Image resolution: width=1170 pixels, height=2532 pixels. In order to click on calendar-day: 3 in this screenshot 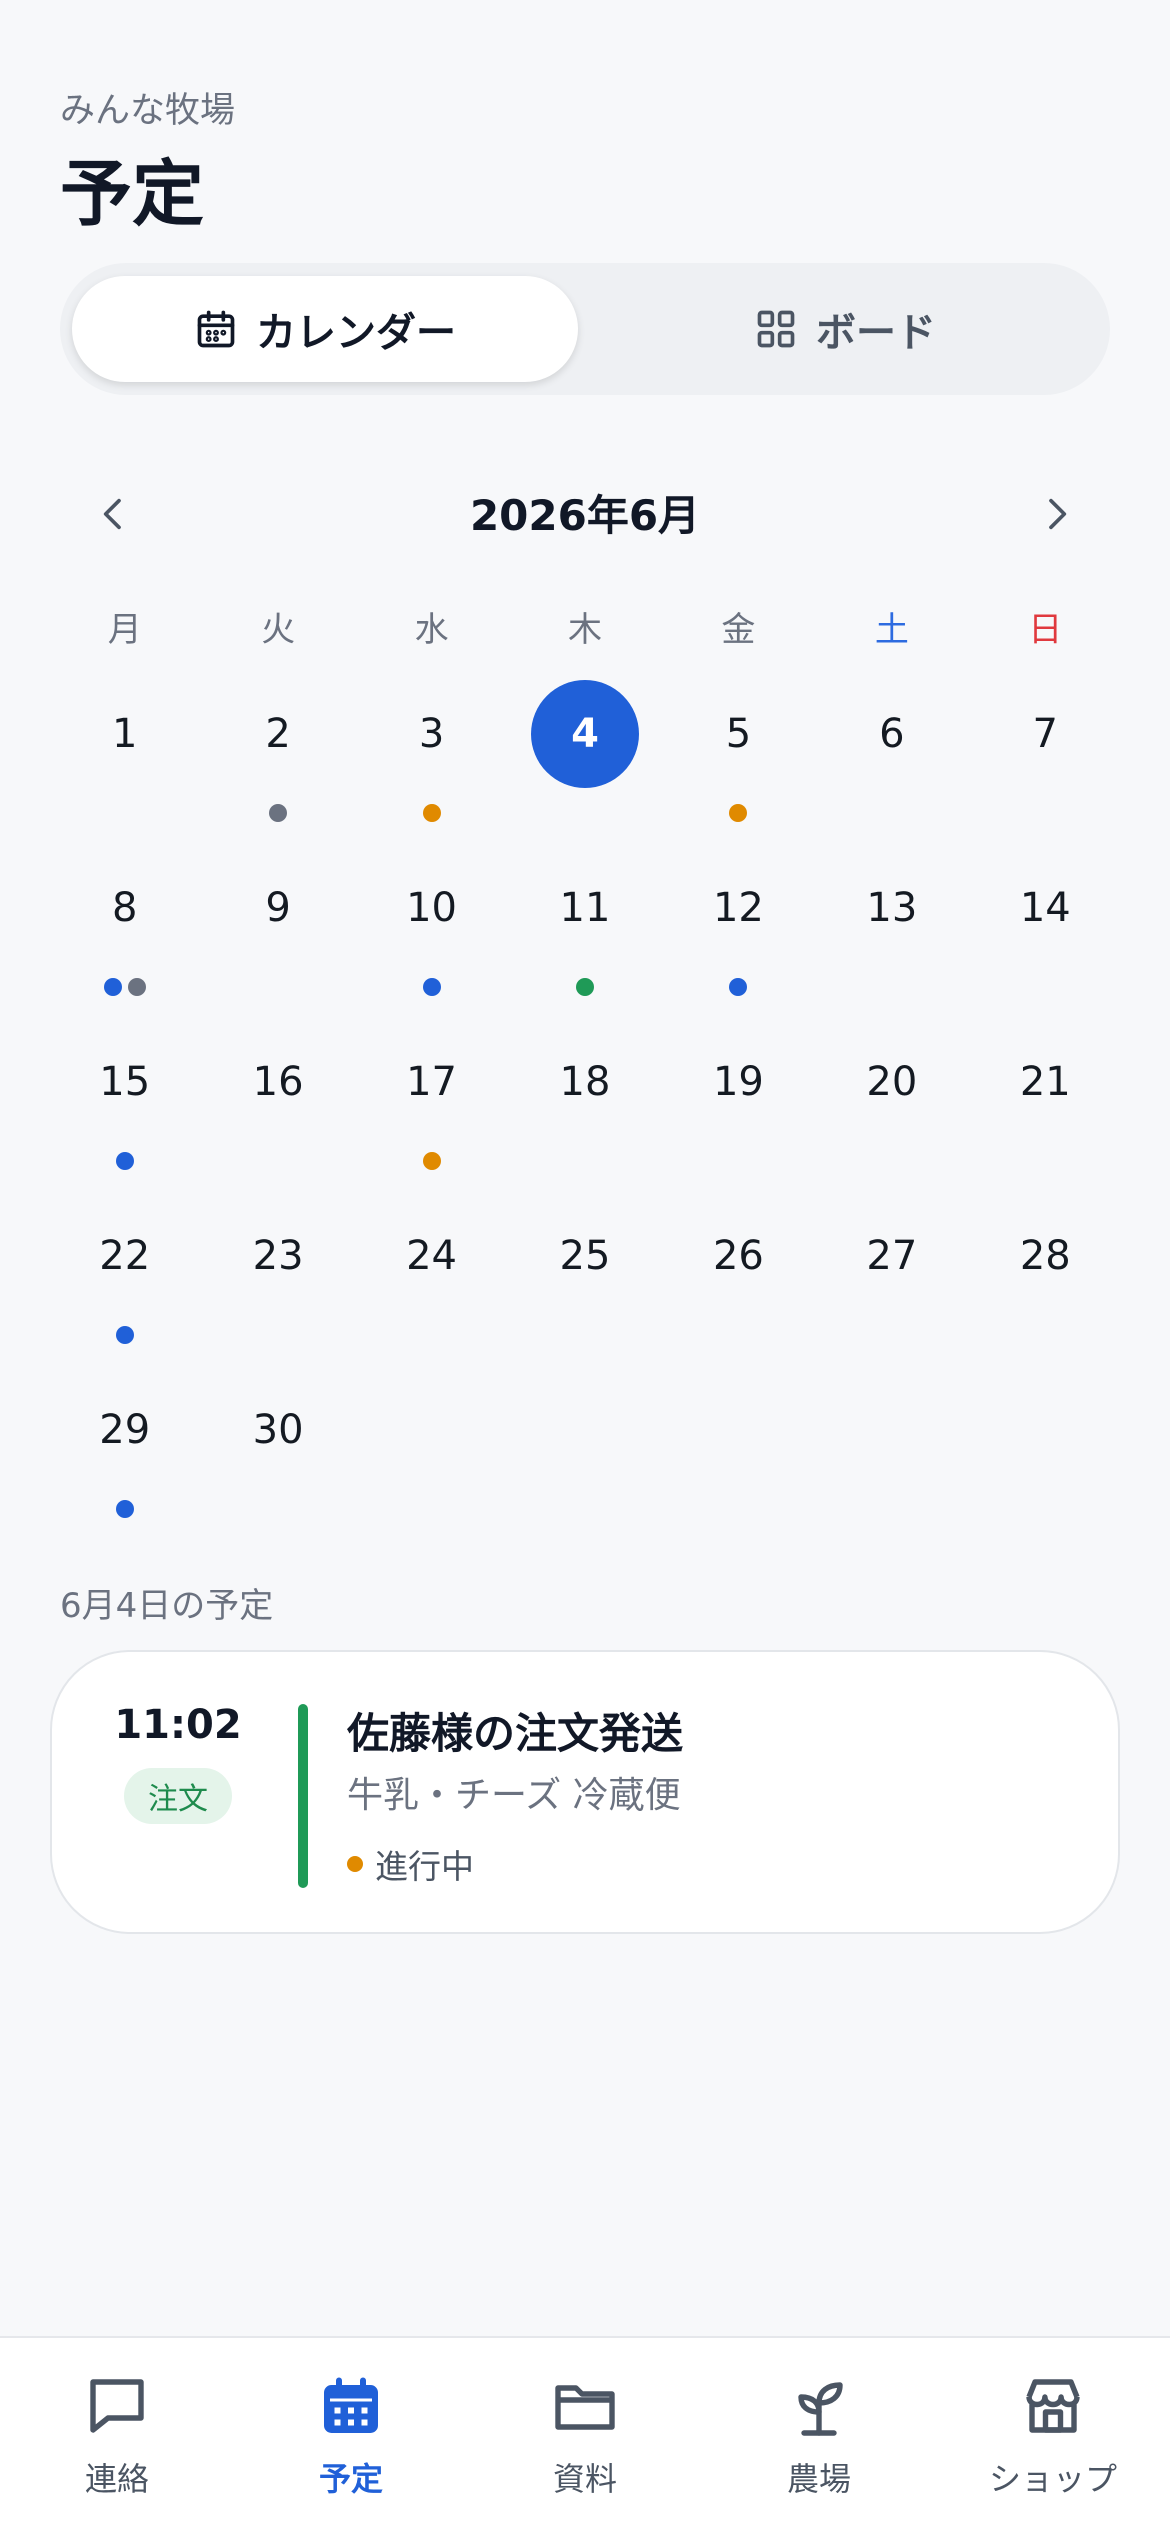, I will do `click(431, 767)`.